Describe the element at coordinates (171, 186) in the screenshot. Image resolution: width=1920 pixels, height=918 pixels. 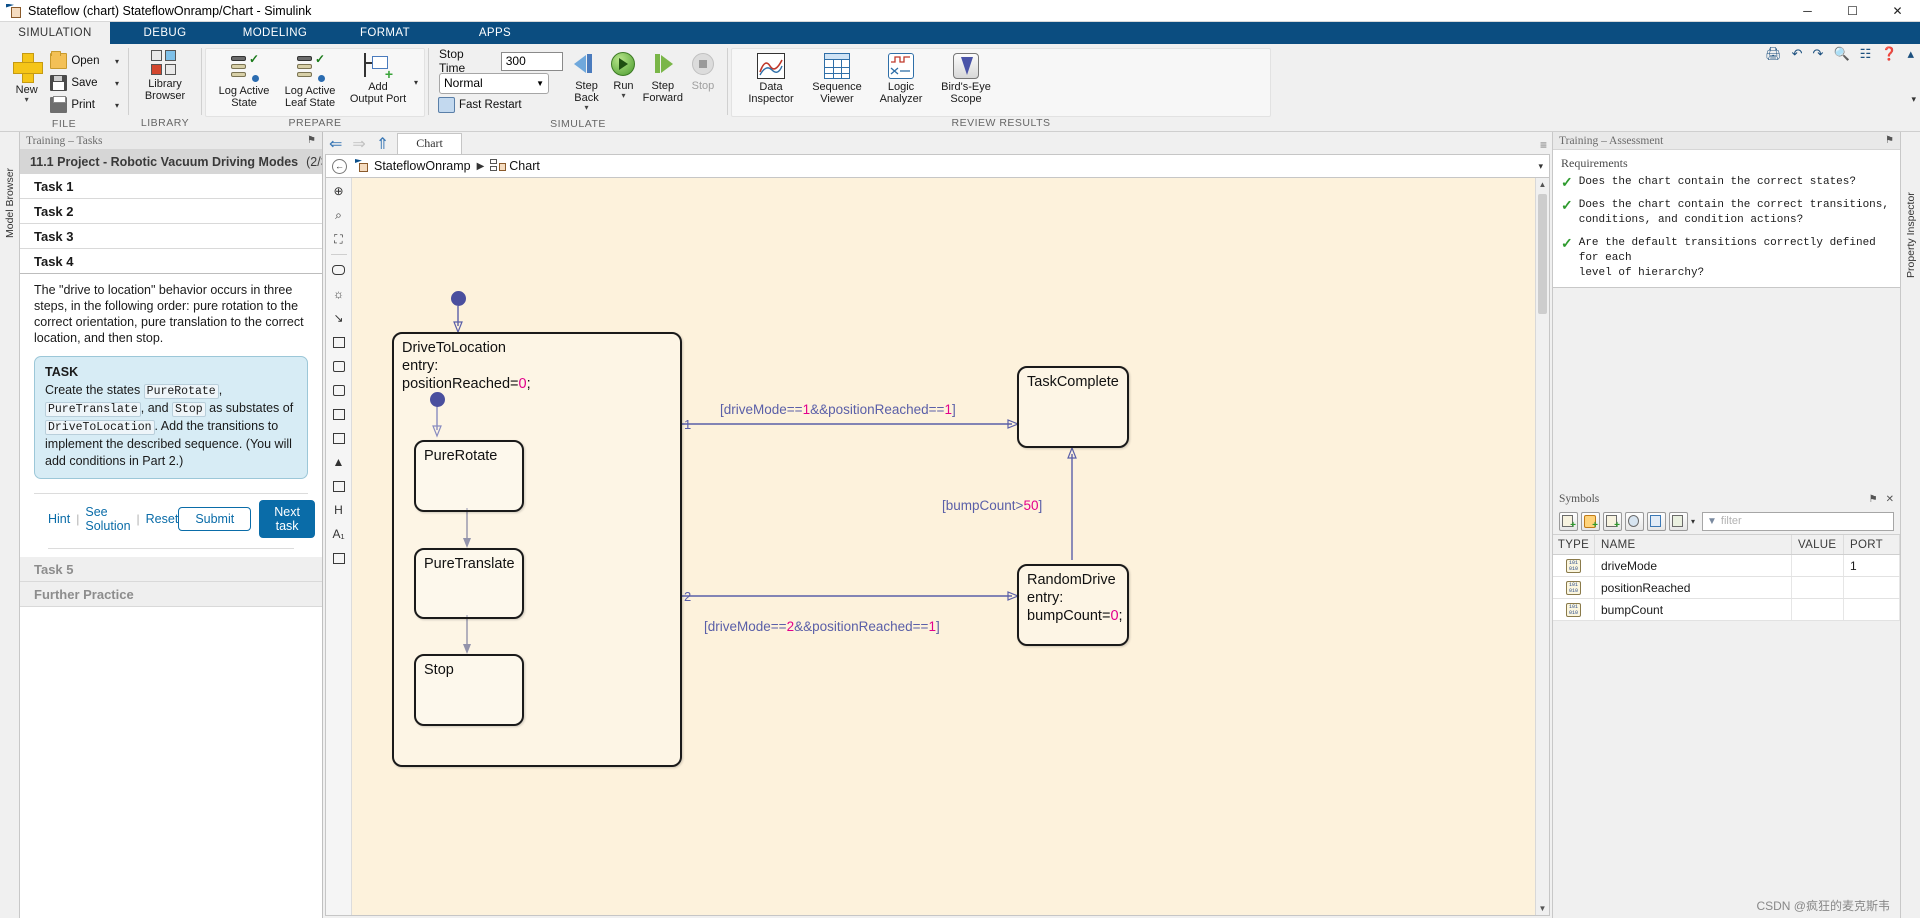
I see `task-row-1: Task 1` at that location.